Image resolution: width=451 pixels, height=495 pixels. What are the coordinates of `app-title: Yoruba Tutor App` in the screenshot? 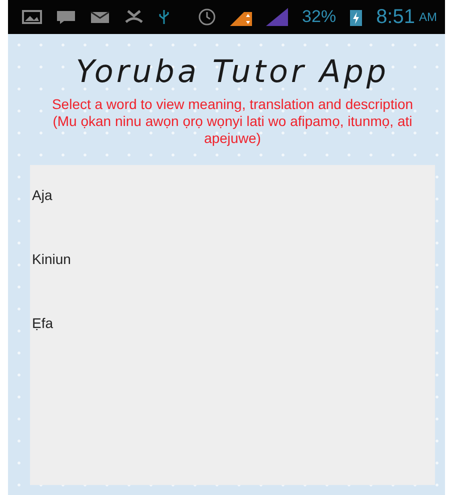 It's located at (233, 72).